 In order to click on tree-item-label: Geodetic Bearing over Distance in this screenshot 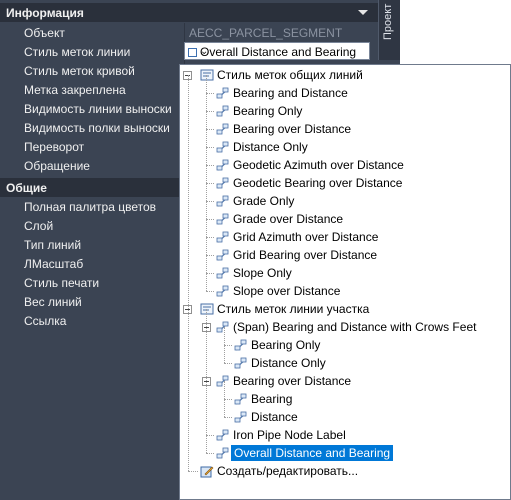, I will do `click(318, 183)`.